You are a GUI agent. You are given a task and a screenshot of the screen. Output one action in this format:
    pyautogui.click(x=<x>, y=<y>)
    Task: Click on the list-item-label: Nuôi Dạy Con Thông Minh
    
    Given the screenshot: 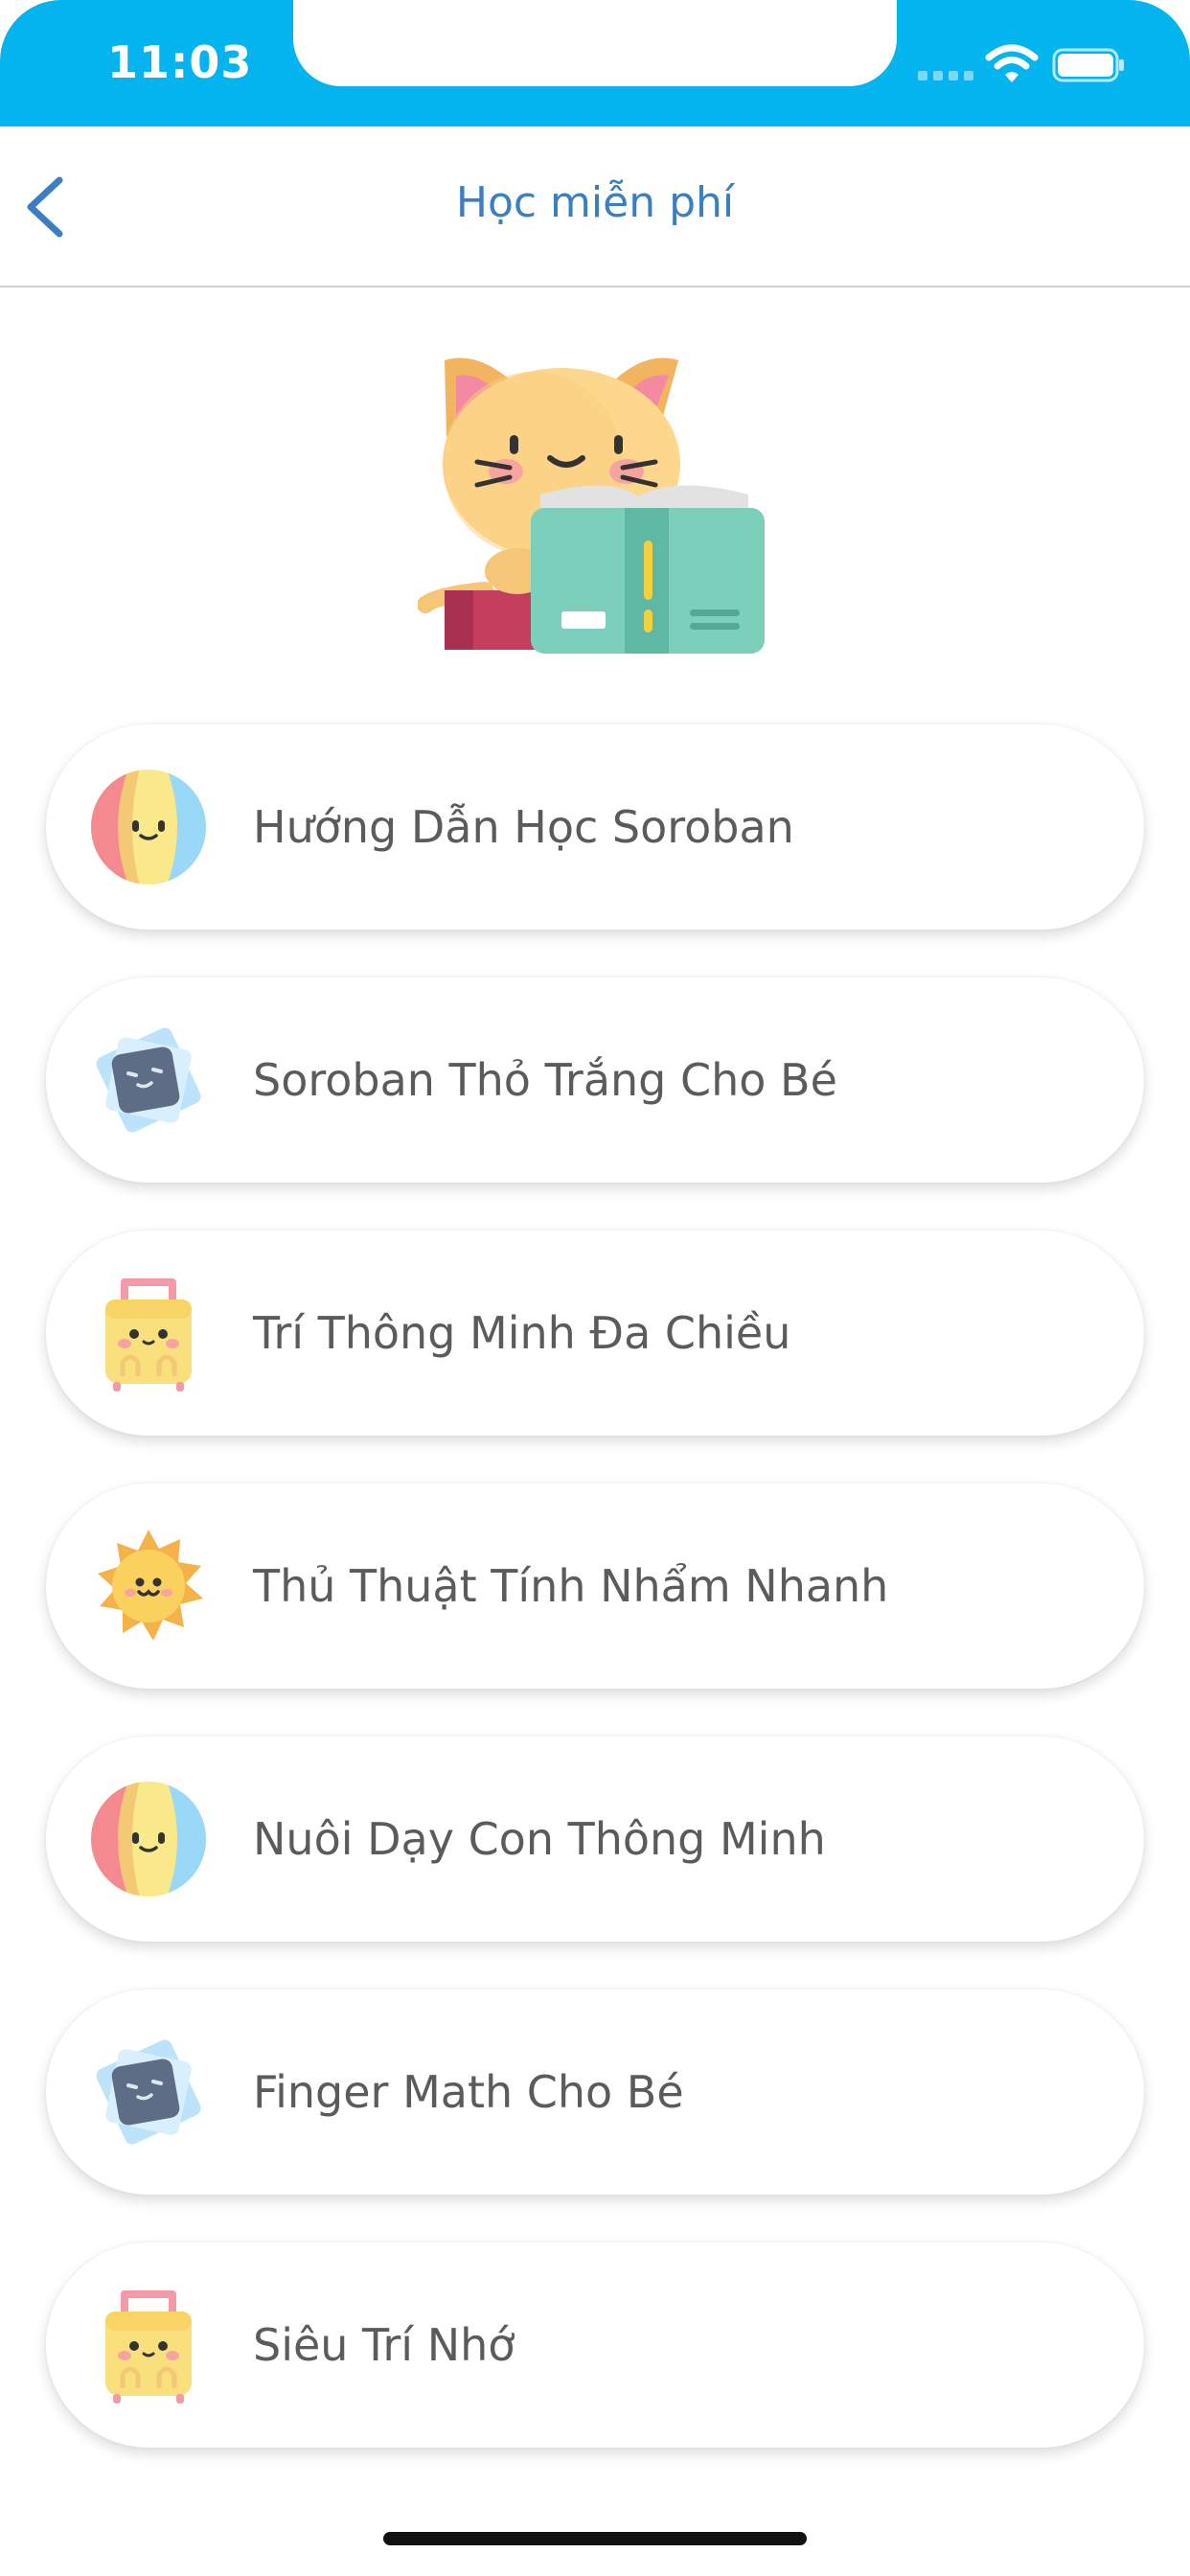 What is the action you would take?
    pyautogui.click(x=540, y=1839)
    